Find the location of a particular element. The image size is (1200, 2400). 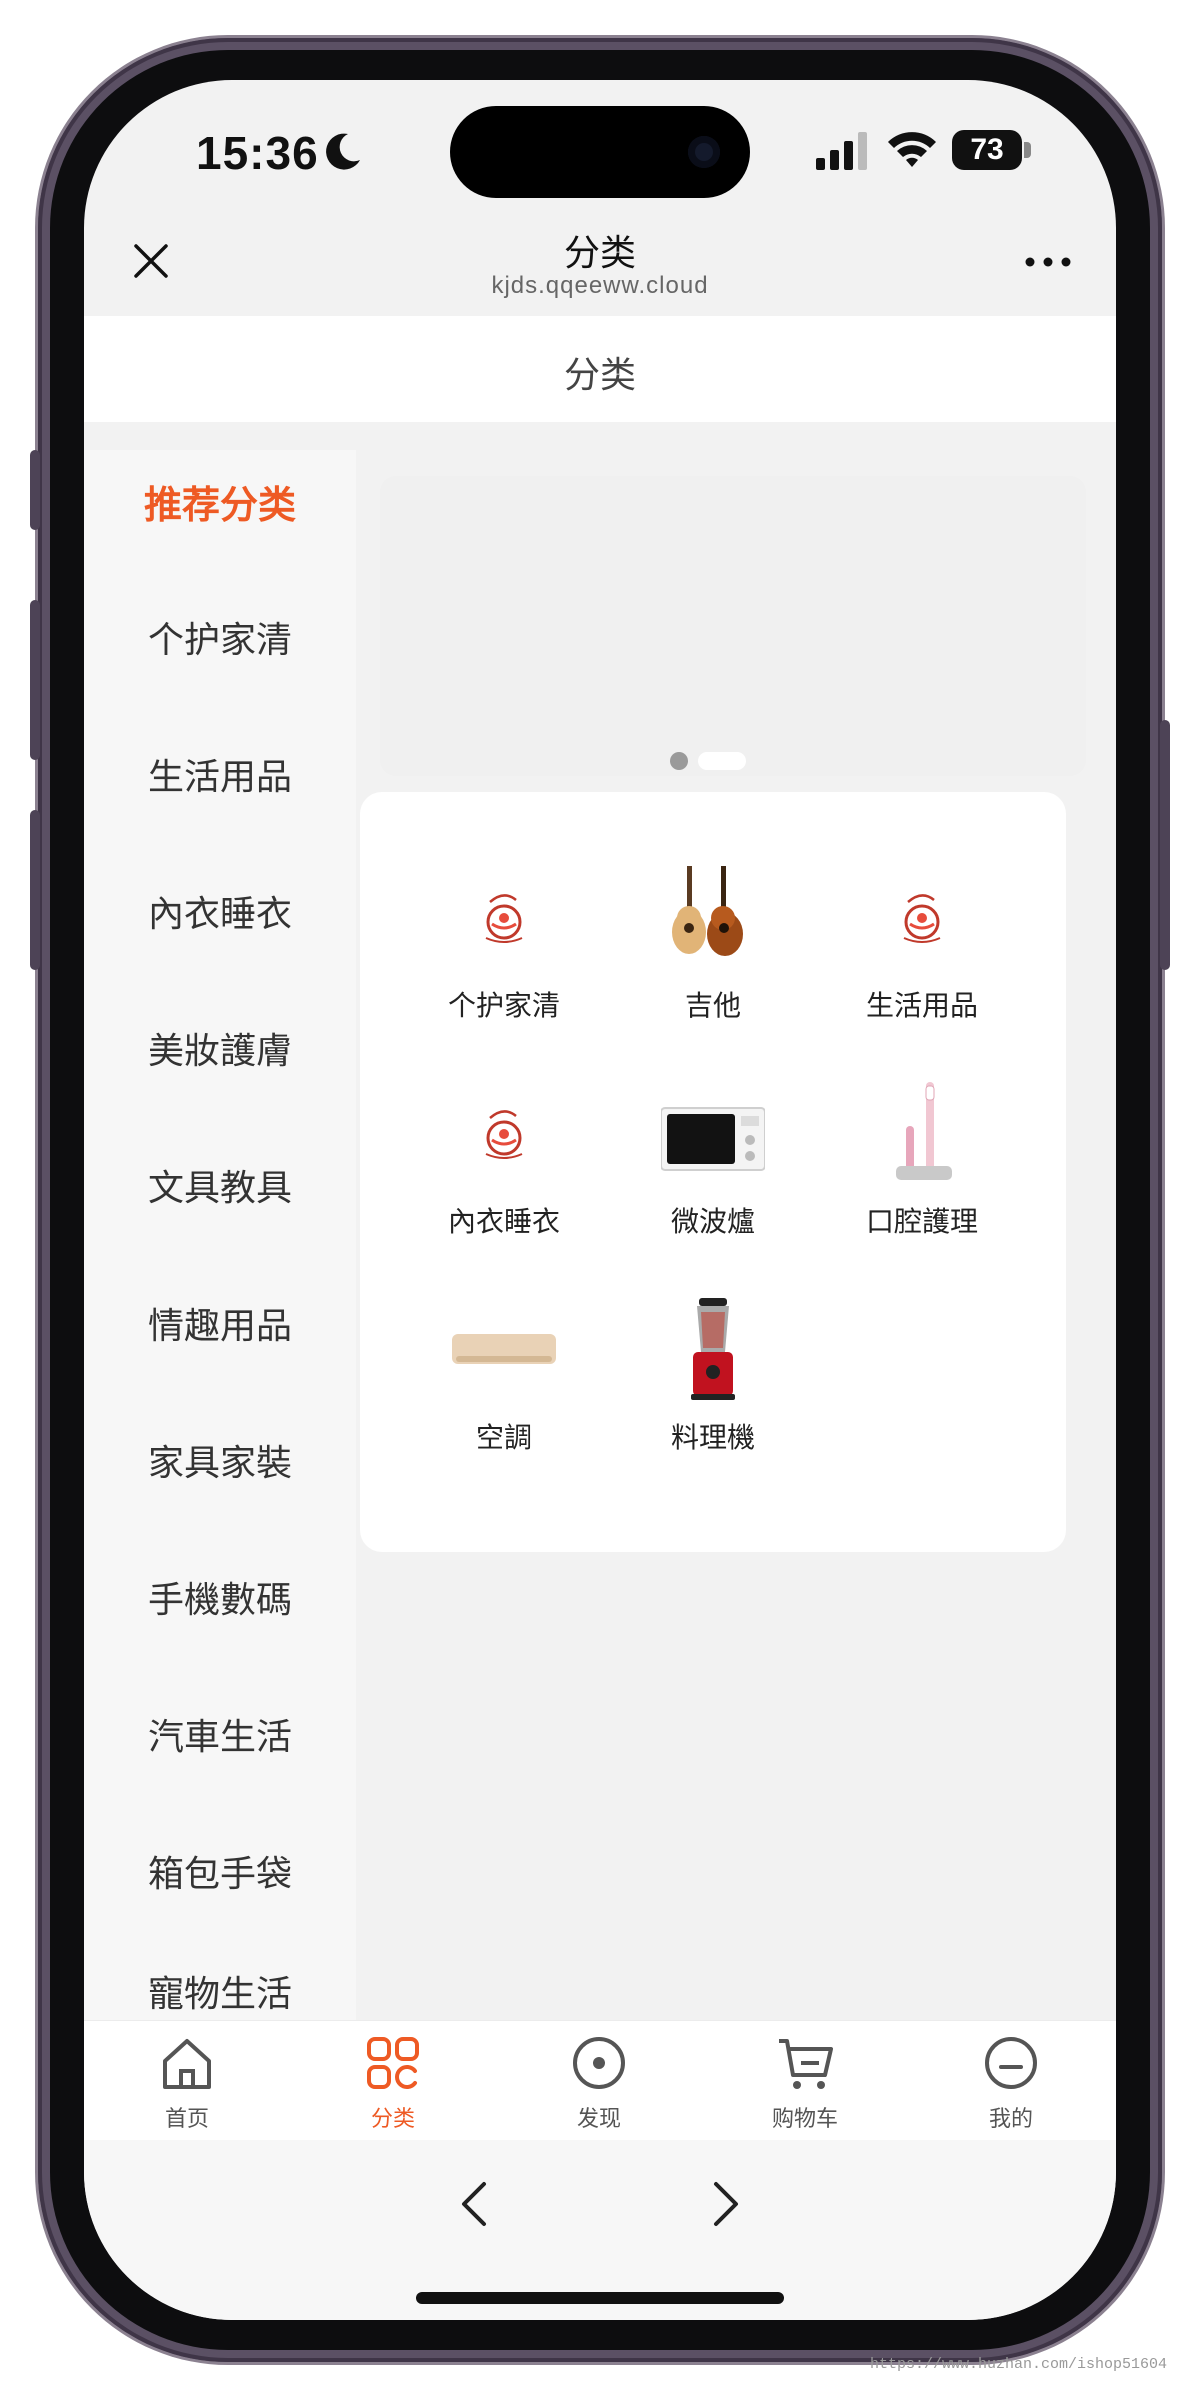

battery-tip is located at coordinates (1027, 150).